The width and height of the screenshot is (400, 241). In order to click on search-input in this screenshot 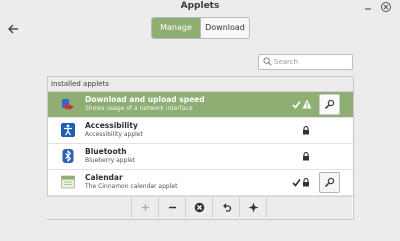, I will do `click(311, 62)`.